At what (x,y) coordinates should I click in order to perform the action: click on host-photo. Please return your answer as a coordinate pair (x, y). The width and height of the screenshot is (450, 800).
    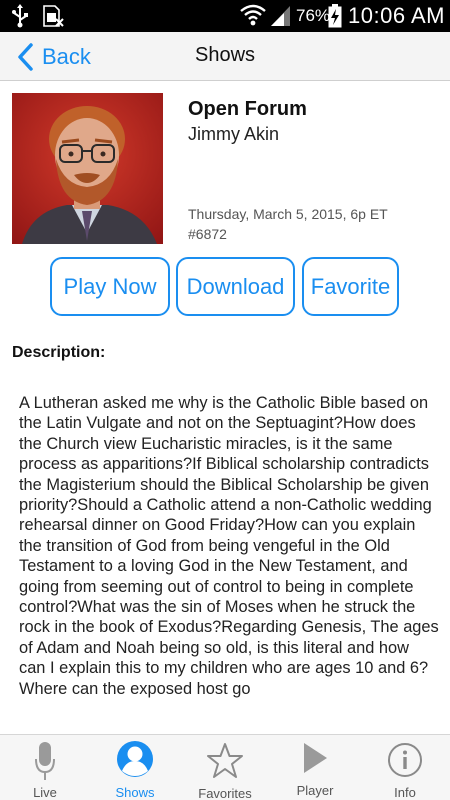
    Looking at the image, I should click on (87, 168).